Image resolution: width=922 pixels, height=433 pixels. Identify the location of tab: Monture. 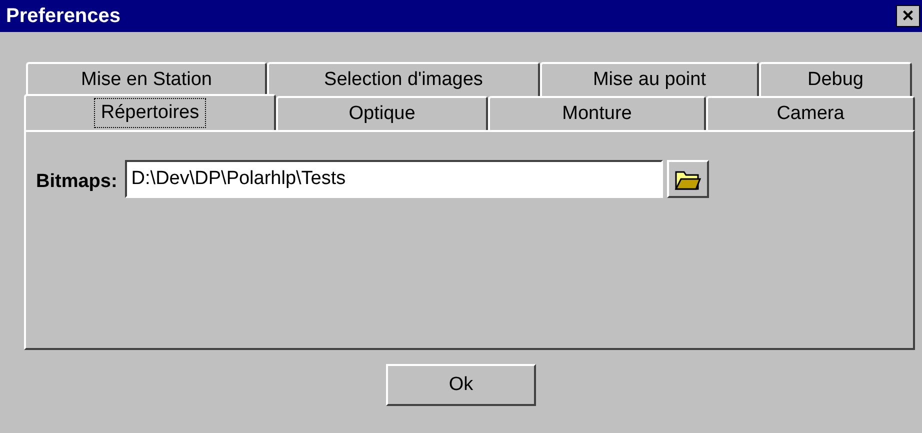
(597, 113).